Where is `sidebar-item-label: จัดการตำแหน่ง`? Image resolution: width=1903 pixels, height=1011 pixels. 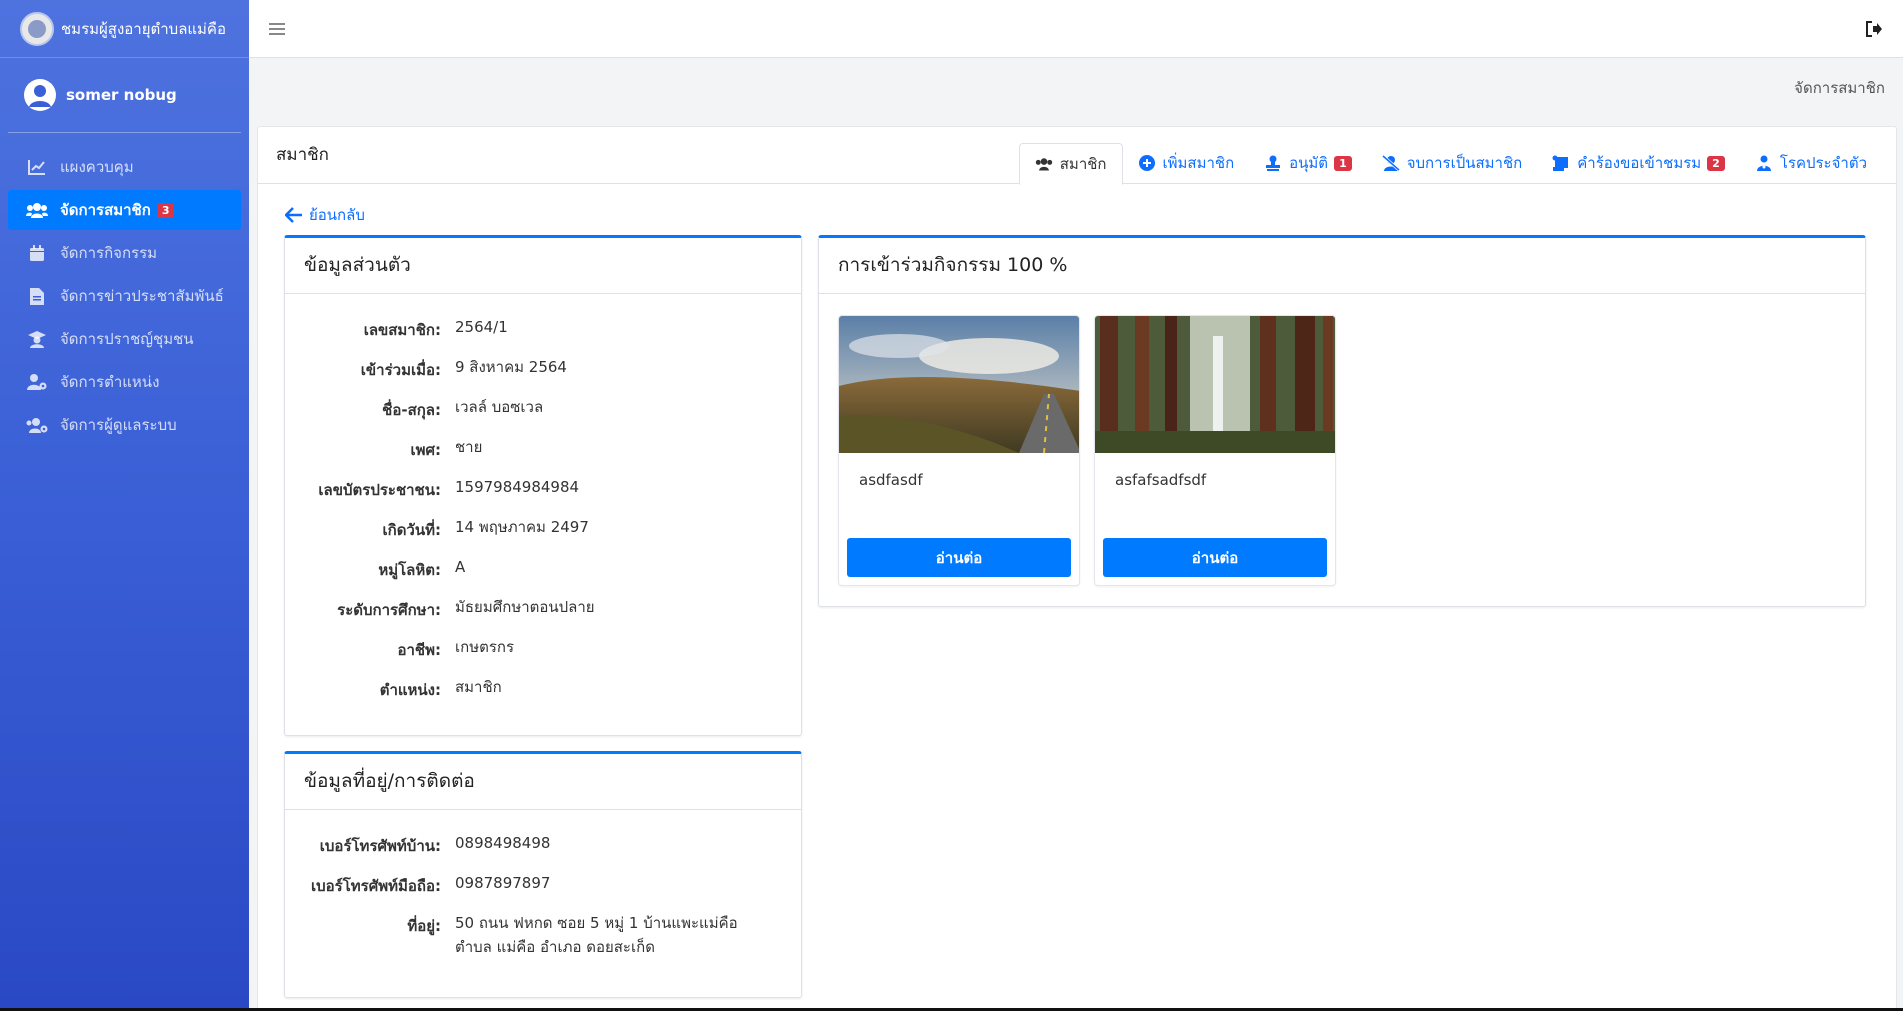 sidebar-item-label: จัดการตำแหน่ง is located at coordinates (110, 382).